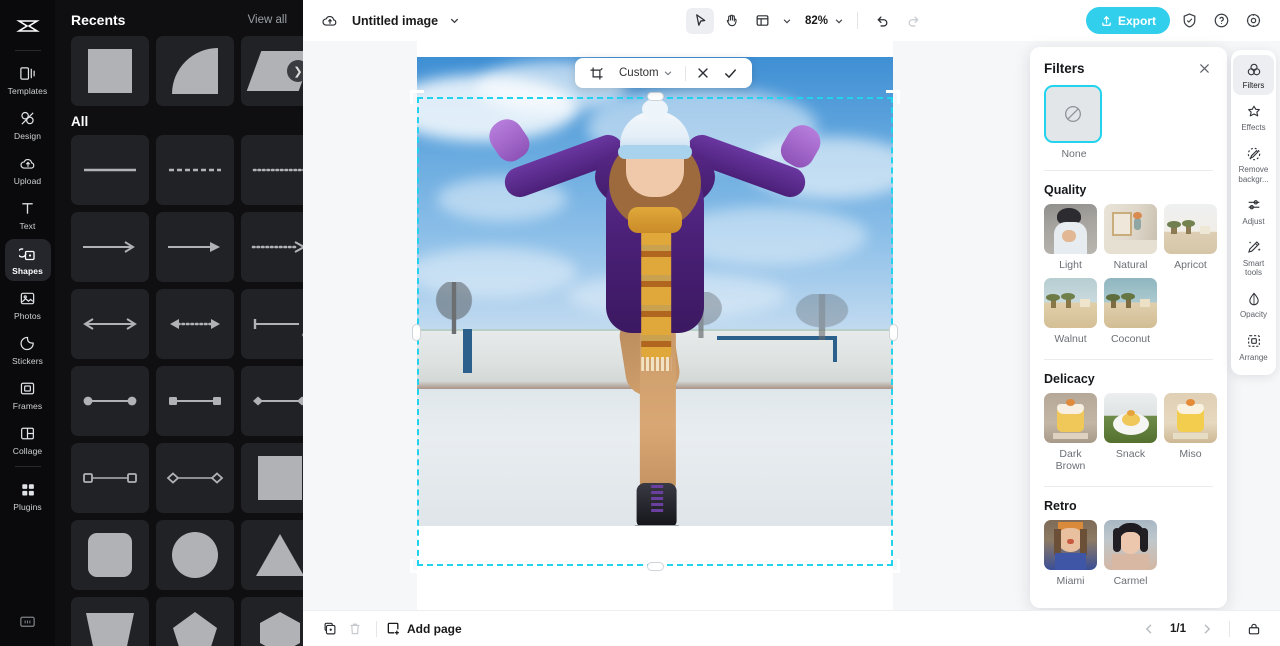 The height and width of the screenshot is (646, 1280). What do you see at coordinates (267, 20) in the screenshot?
I see `view-all-link: View all` at bounding box center [267, 20].